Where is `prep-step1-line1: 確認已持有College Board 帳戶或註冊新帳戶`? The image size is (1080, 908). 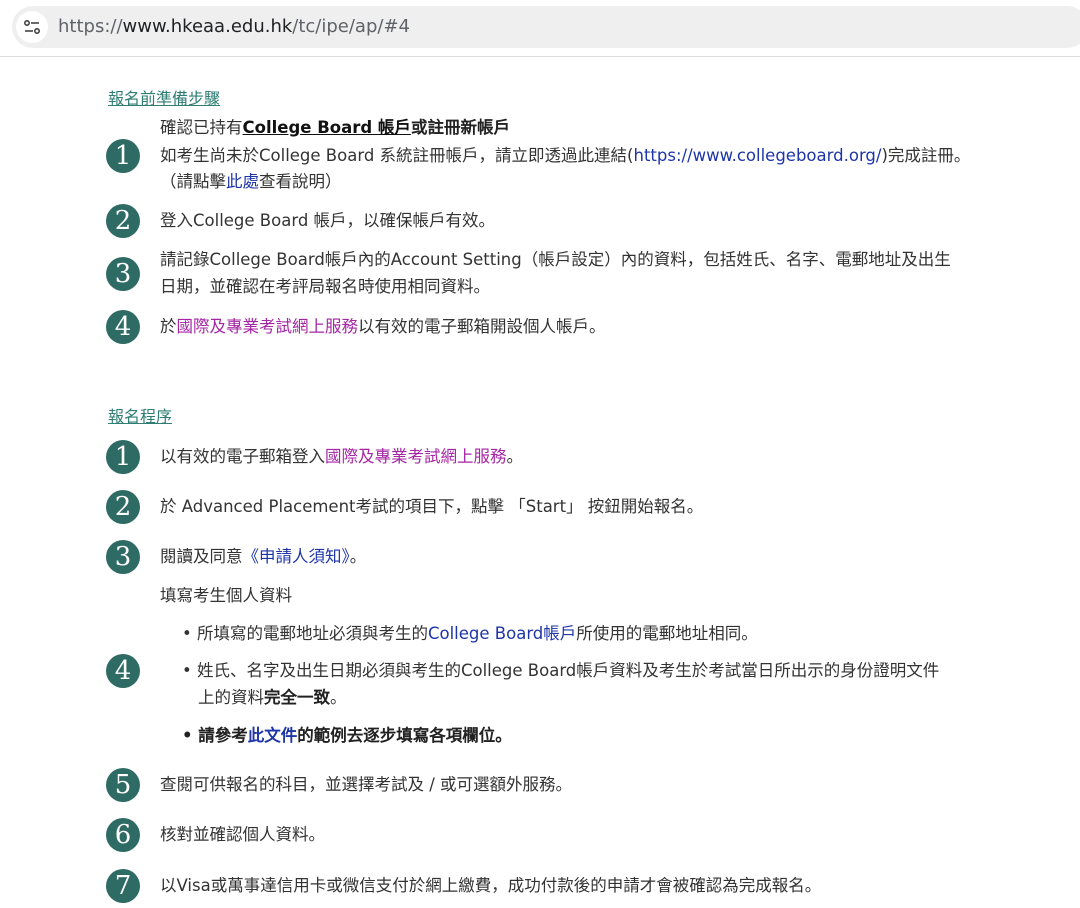
prep-step1-line1: 確認已持有College Board 帳戶或註冊新帳戶 is located at coordinates (335, 127).